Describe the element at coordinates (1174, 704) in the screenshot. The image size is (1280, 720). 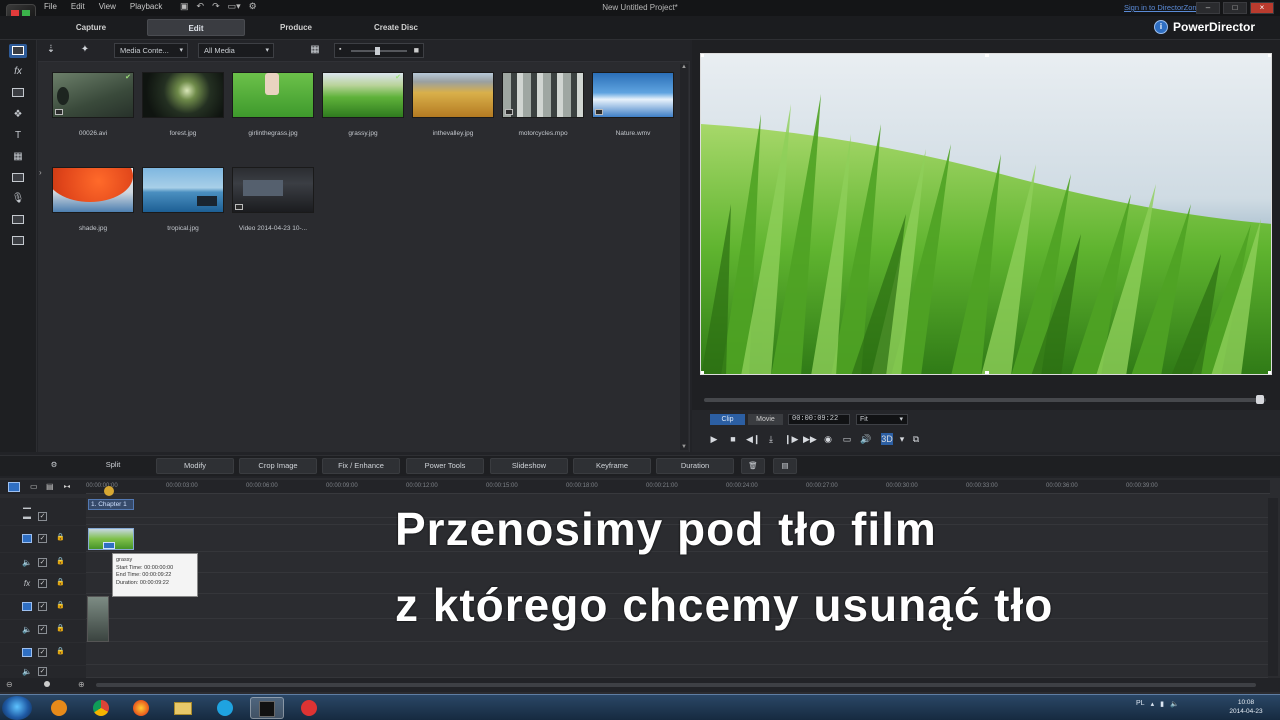
I see `volume-tray-icon: 🔈` at that location.